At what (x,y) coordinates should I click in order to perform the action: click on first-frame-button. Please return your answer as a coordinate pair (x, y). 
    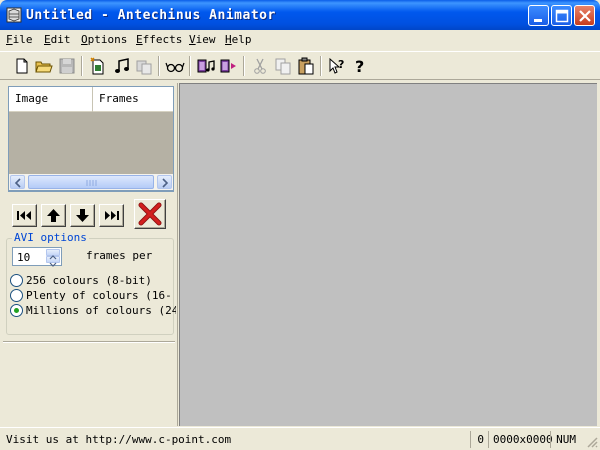
    Looking at the image, I should click on (24, 215).